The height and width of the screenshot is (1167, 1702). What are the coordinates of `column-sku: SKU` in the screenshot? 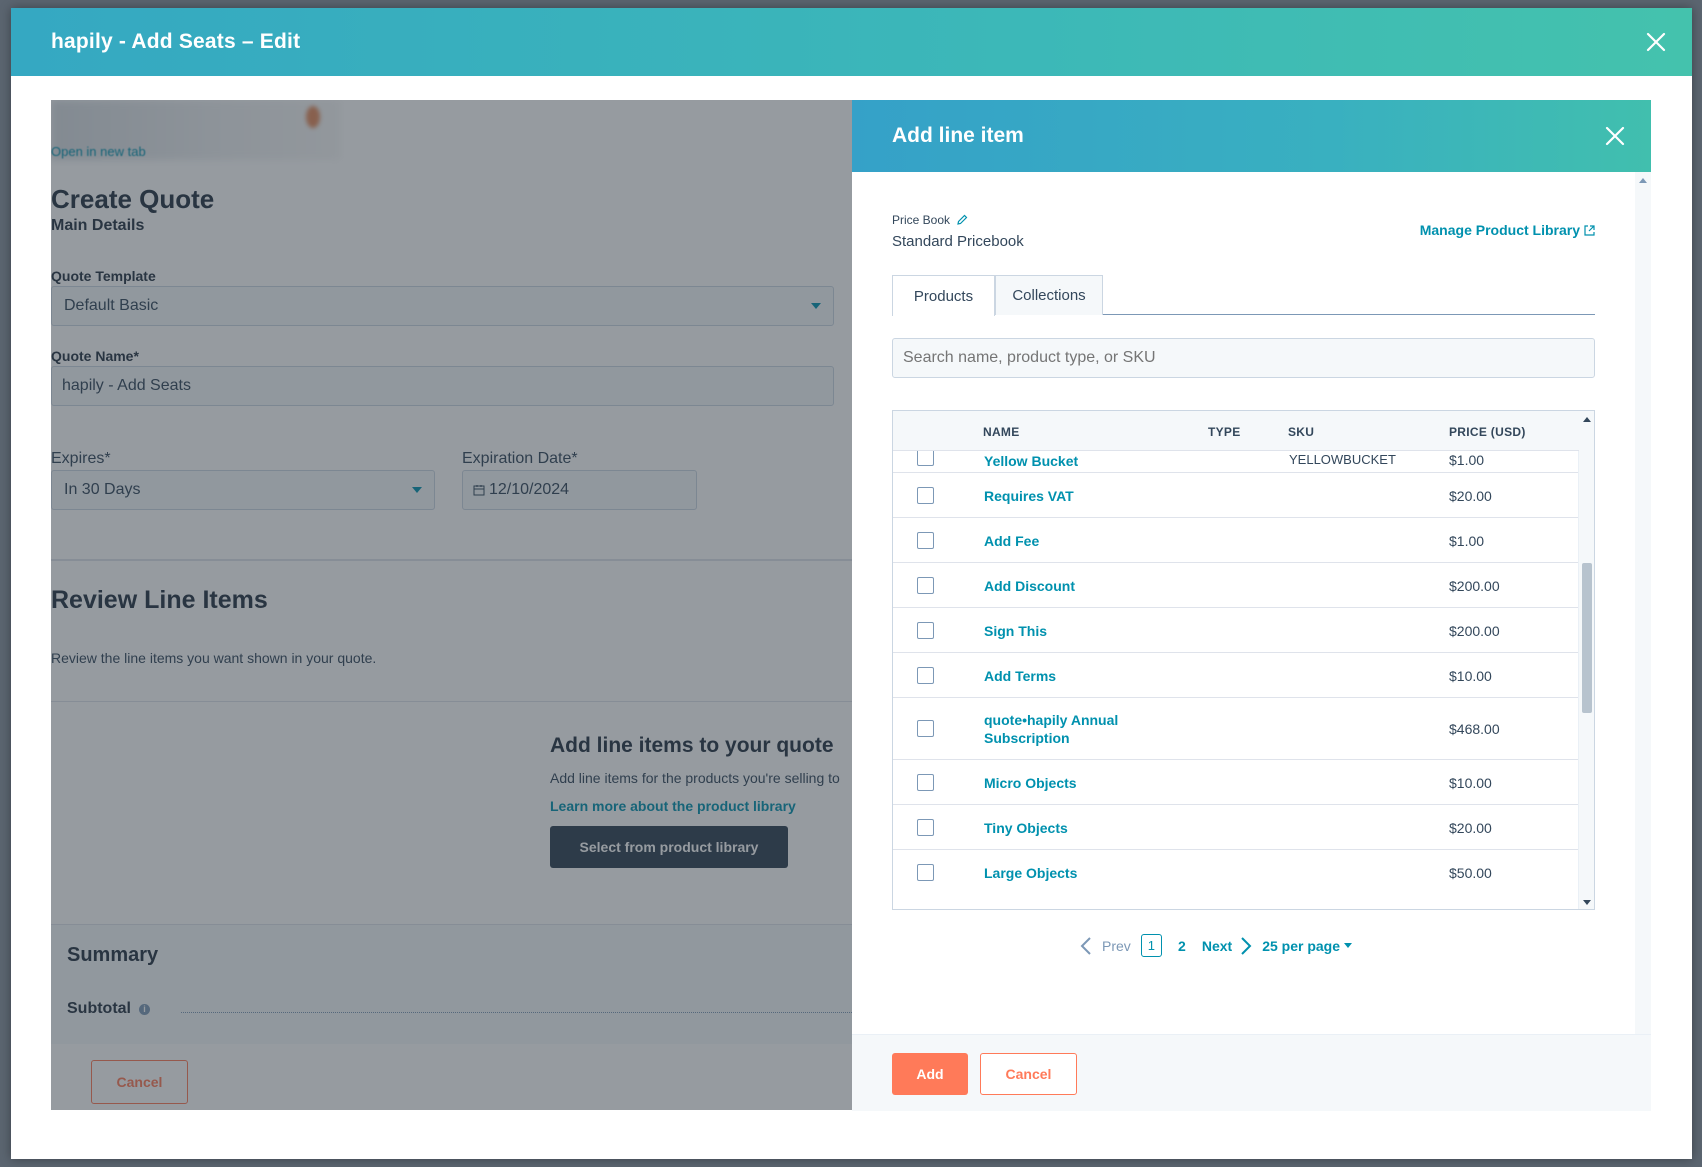 It's located at (1301, 432).